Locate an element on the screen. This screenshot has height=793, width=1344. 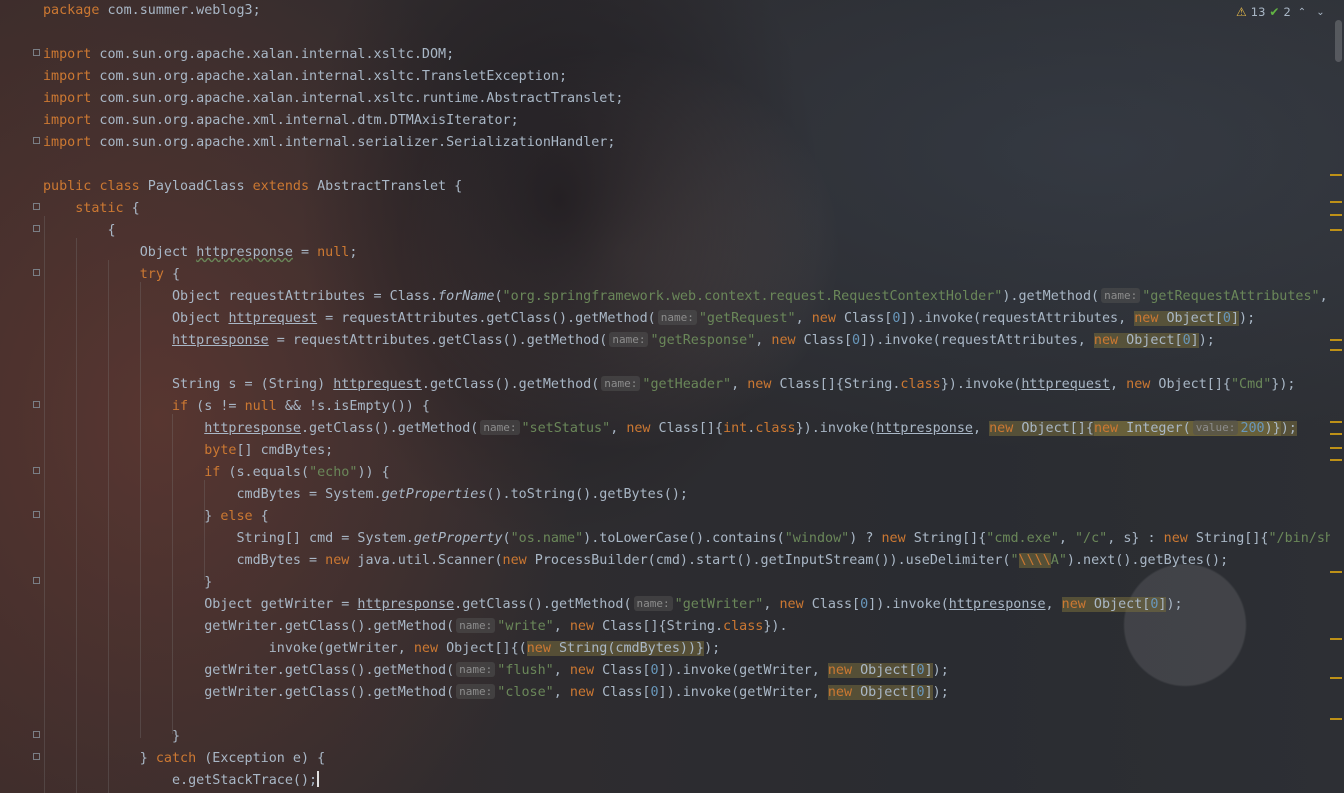
warning-count: 13 is located at coordinates (1258, 12).